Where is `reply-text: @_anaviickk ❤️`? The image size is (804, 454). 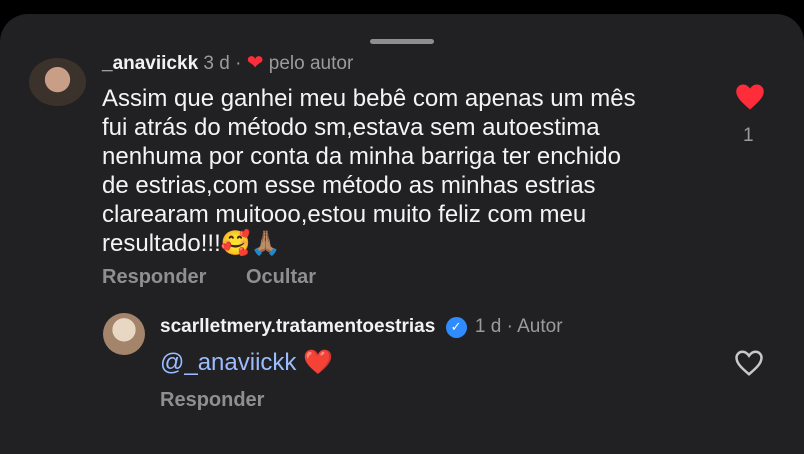
reply-text: @_anaviickk ❤️ is located at coordinates (360, 362).